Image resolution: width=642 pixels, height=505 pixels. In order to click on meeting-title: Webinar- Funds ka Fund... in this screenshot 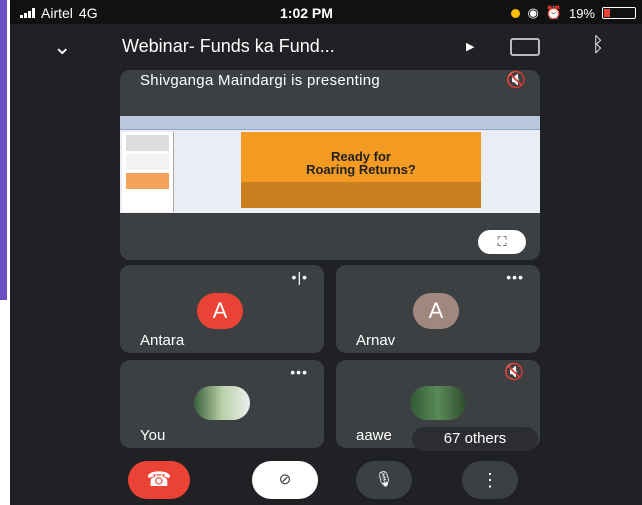, I will do `click(228, 46)`.